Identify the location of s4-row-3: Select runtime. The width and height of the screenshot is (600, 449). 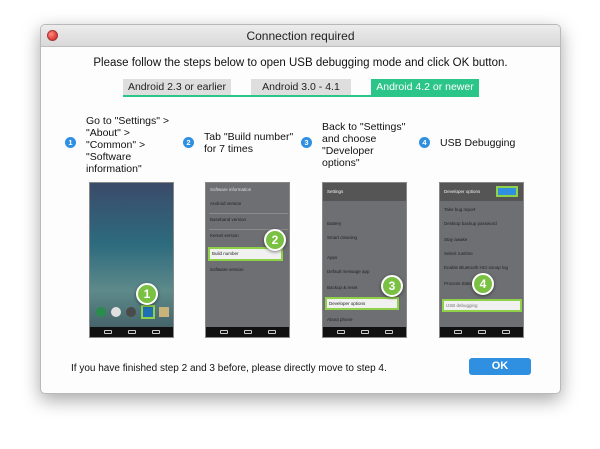
(458, 253).